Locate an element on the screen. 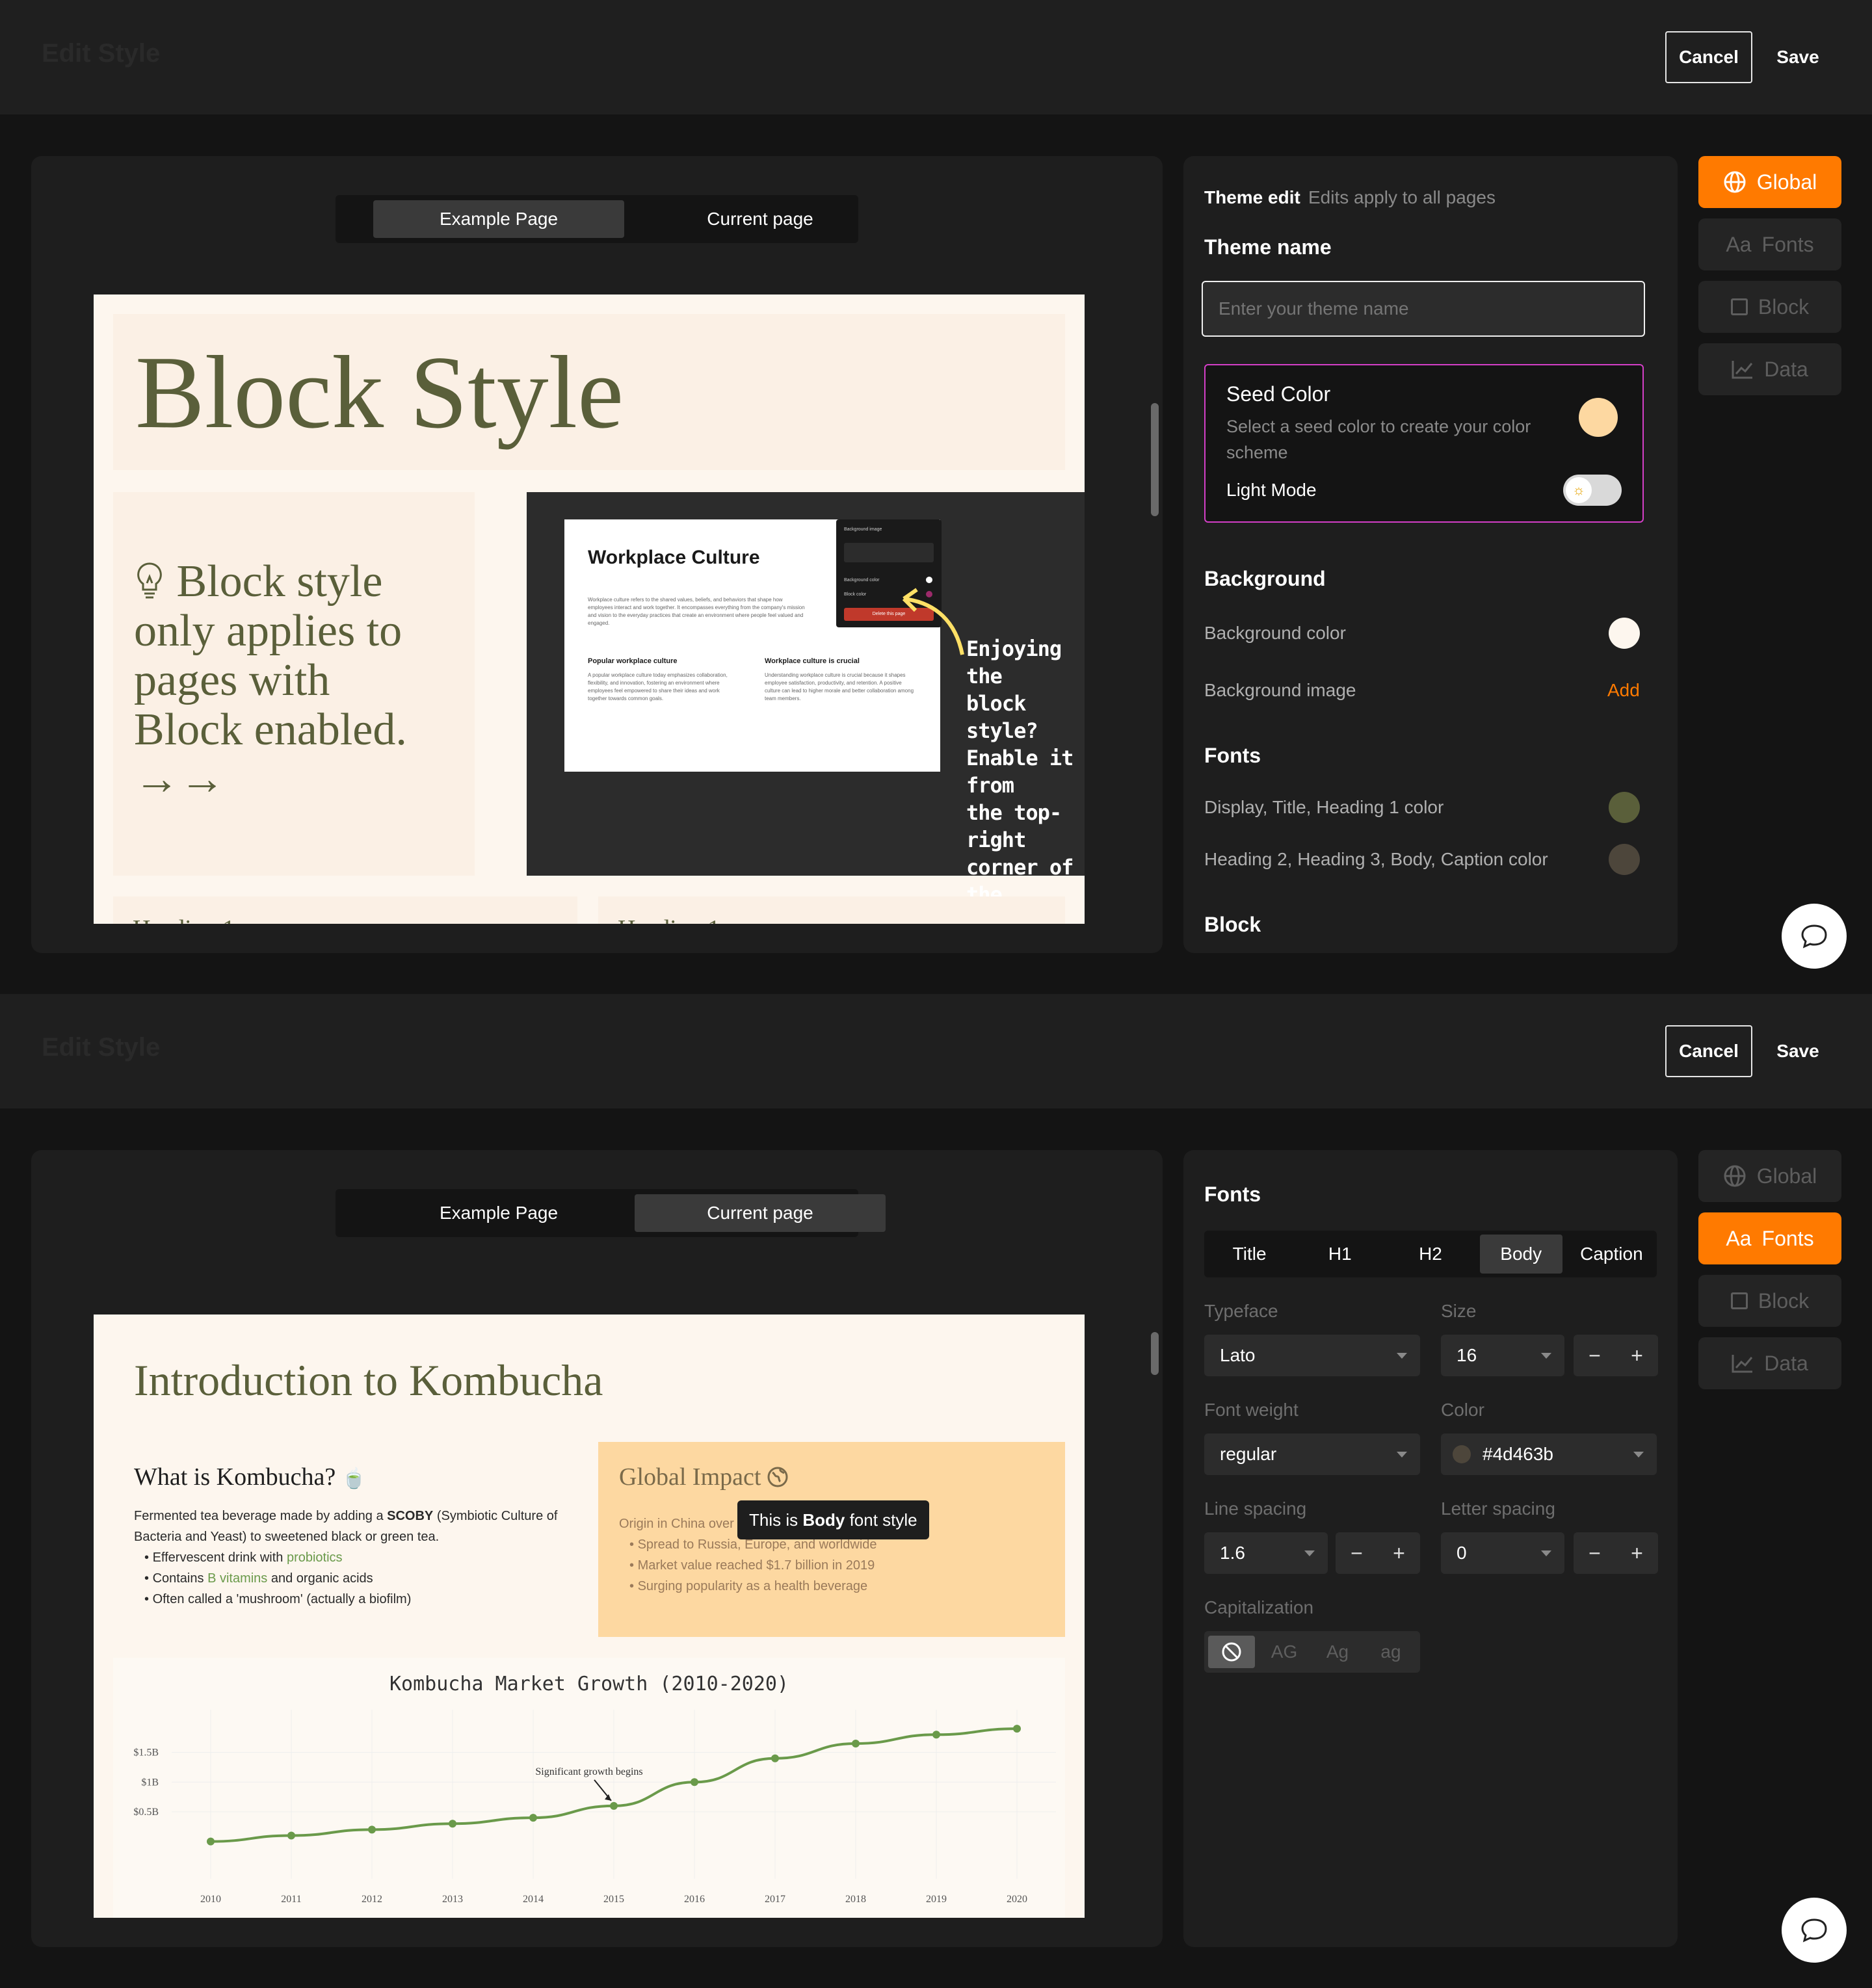 Image resolution: width=1872 pixels, height=1988 pixels. page-tabs: Example Page Current page is located at coordinates (597, 219).